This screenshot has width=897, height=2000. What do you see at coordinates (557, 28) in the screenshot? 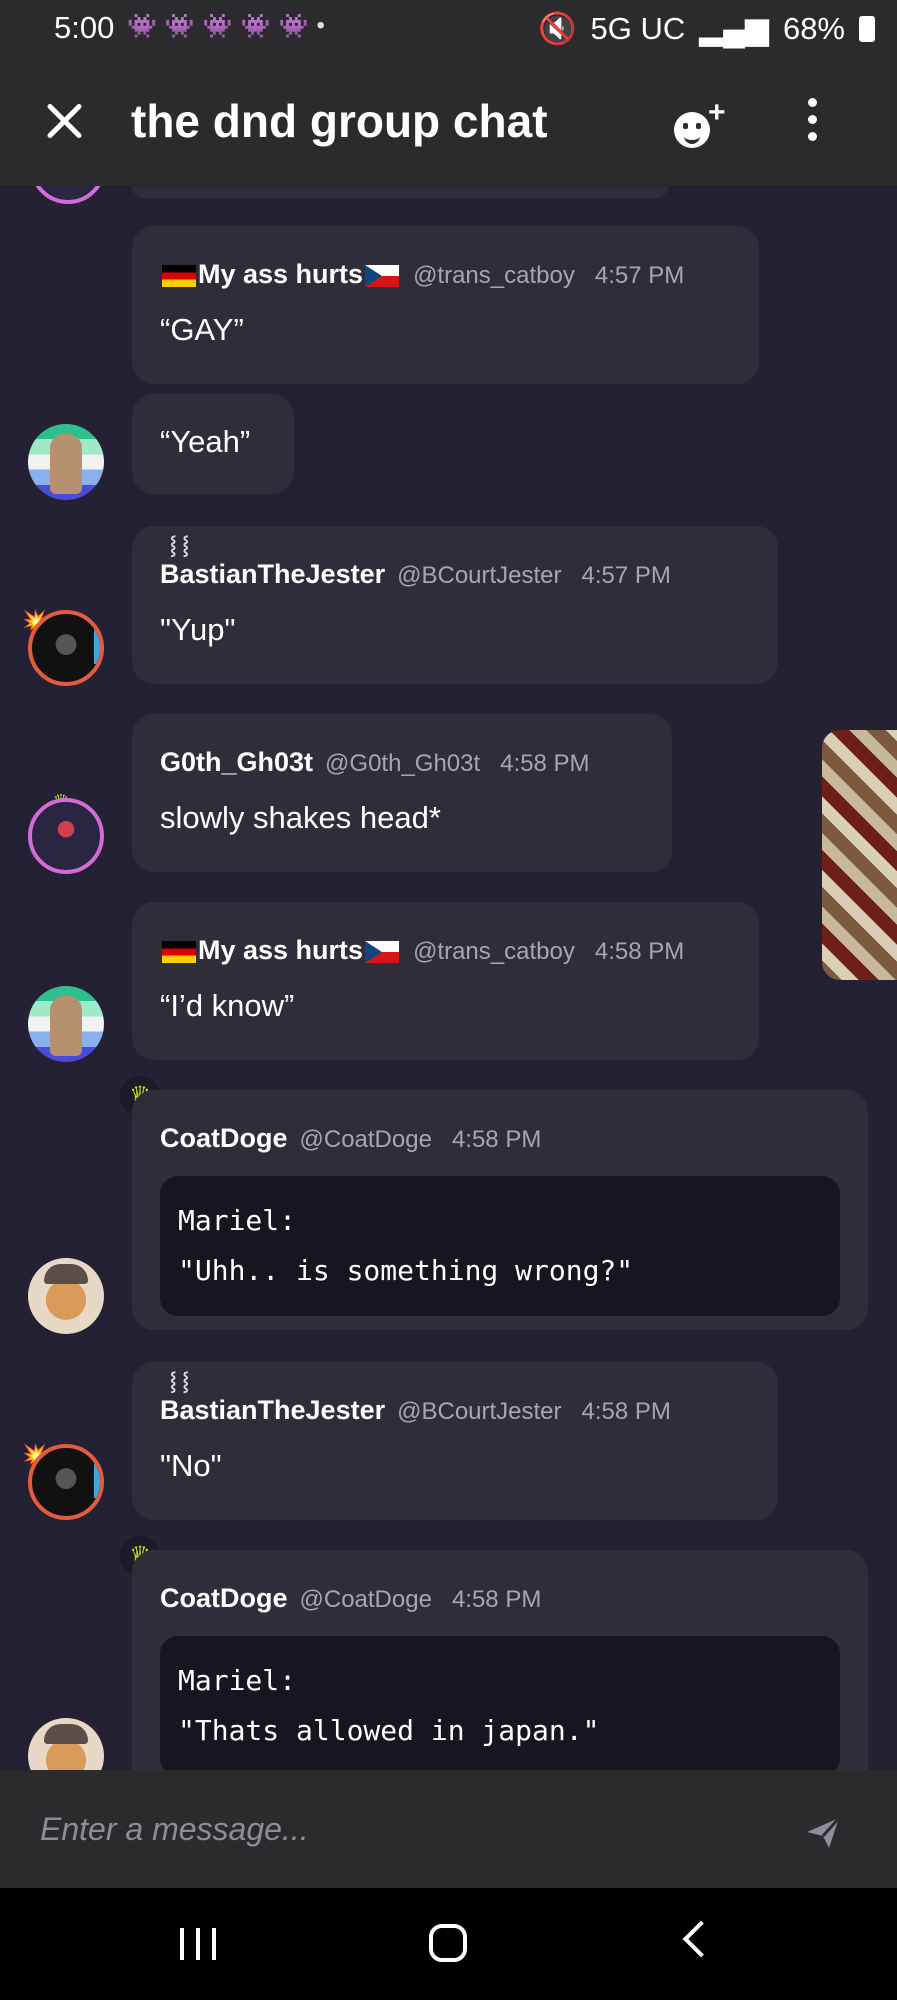
I see `mute-icon: 🔇` at bounding box center [557, 28].